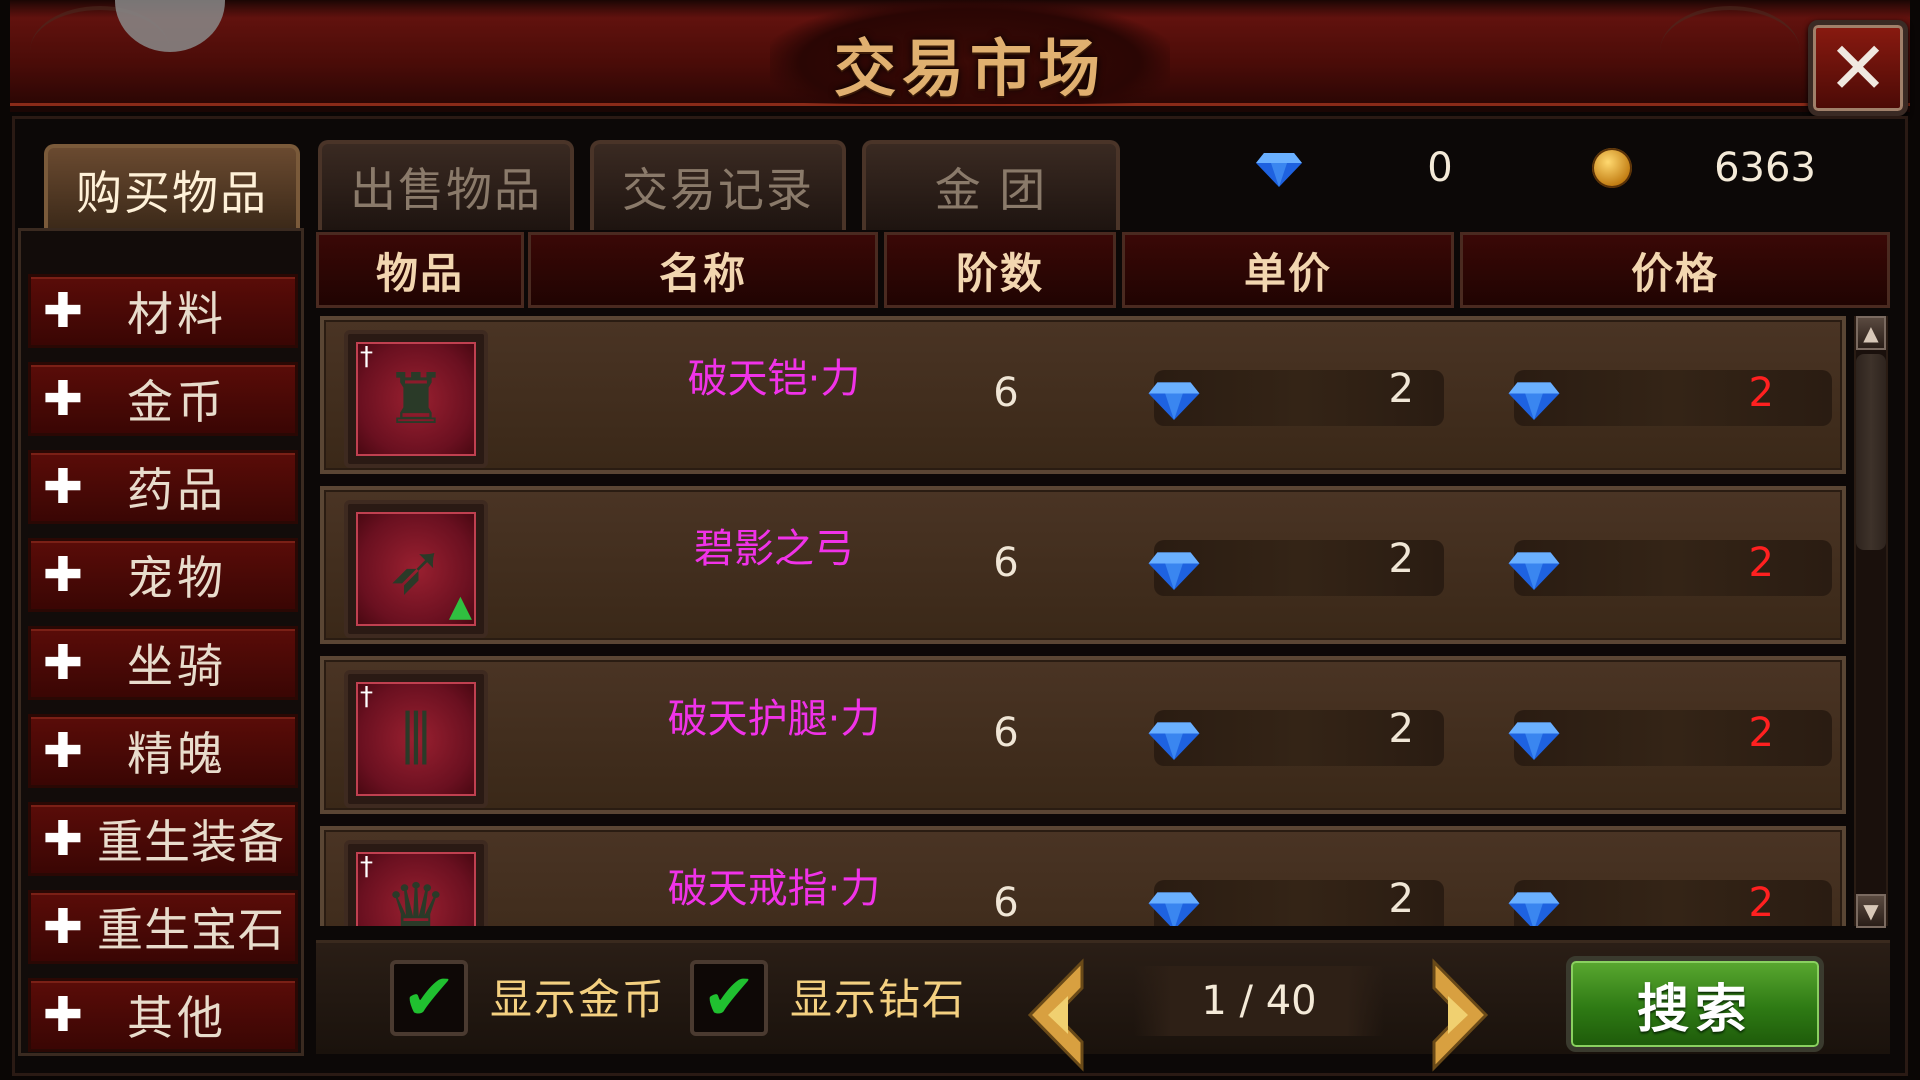 This screenshot has width=1920, height=1080. I want to click on sidebar-item-souls: ✚ 精魄, so click(163, 751).